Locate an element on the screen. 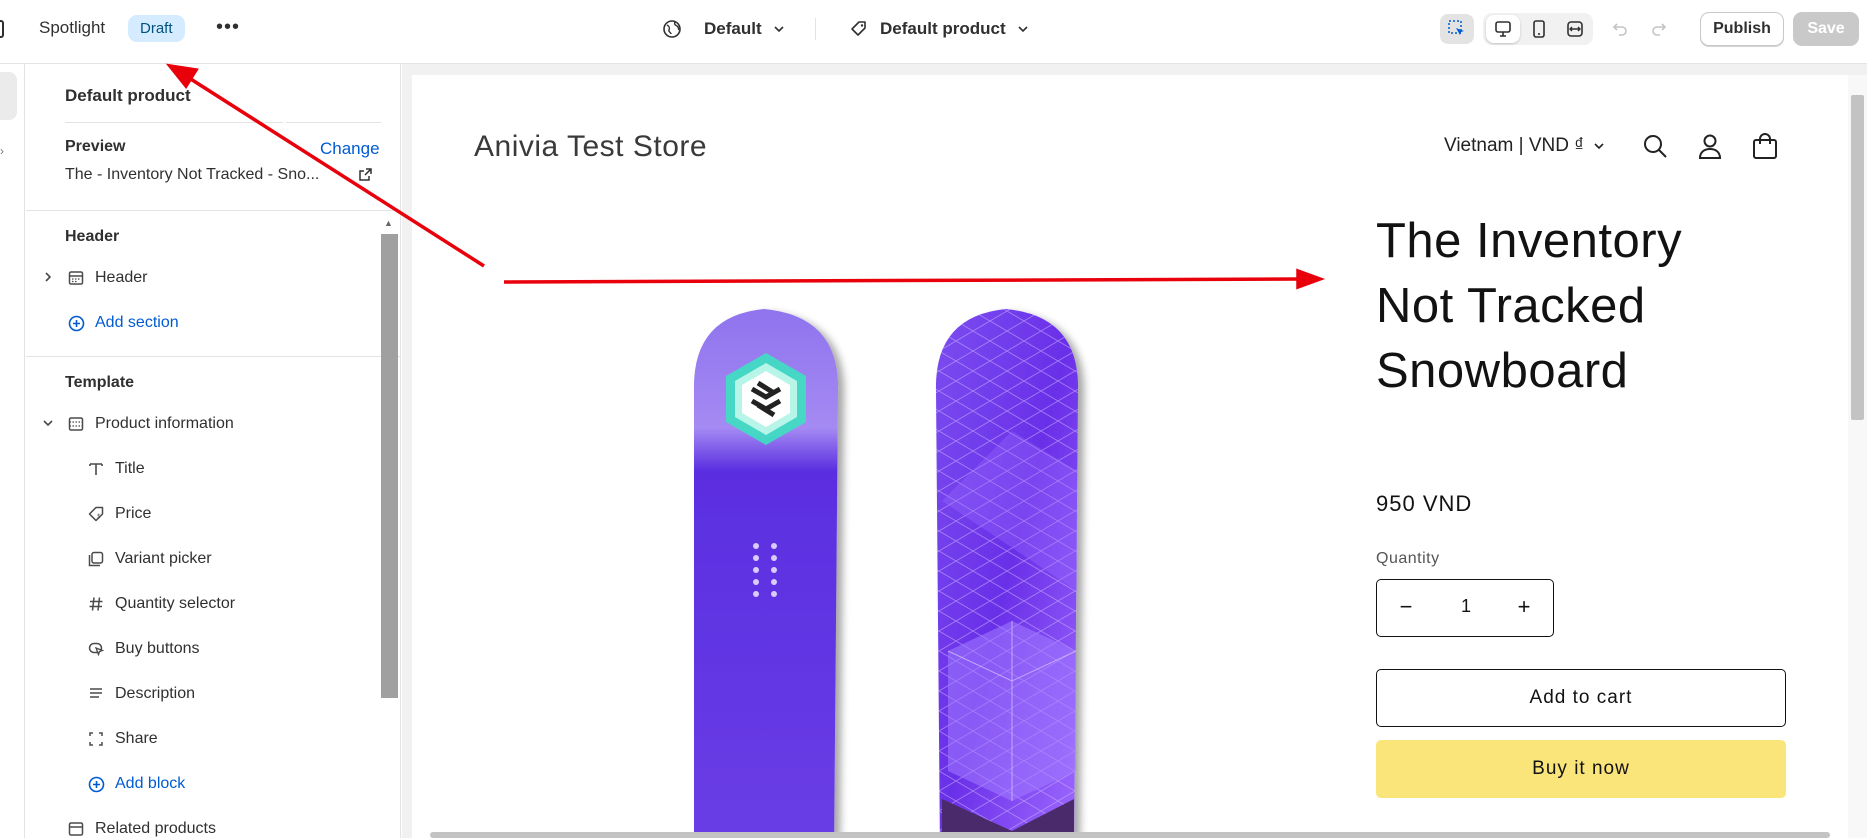  block-item-variant-picker: Variant picker is located at coordinates (163, 559).